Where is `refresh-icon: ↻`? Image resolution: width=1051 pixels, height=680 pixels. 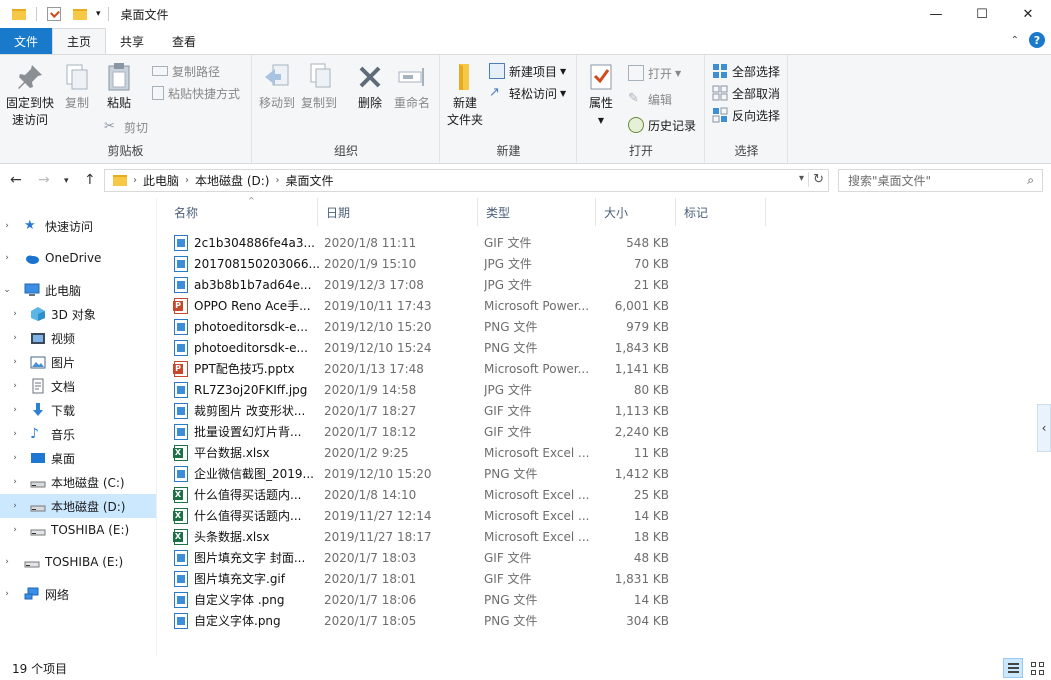 refresh-icon: ↻ is located at coordinates (816, 179).